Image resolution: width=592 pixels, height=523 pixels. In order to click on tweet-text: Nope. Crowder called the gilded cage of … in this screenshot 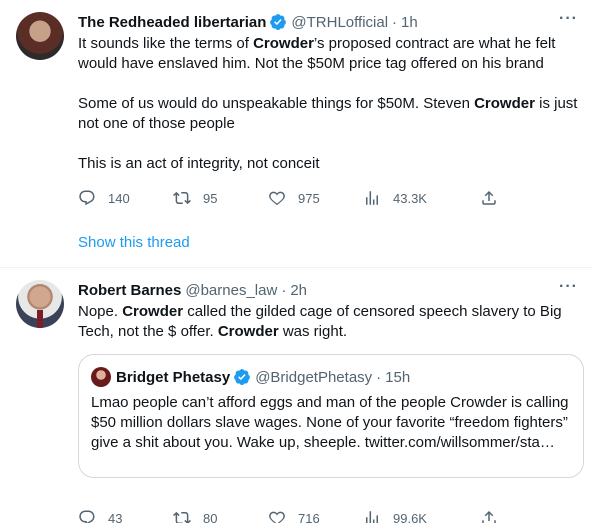, I will do `click(320, 321)`.